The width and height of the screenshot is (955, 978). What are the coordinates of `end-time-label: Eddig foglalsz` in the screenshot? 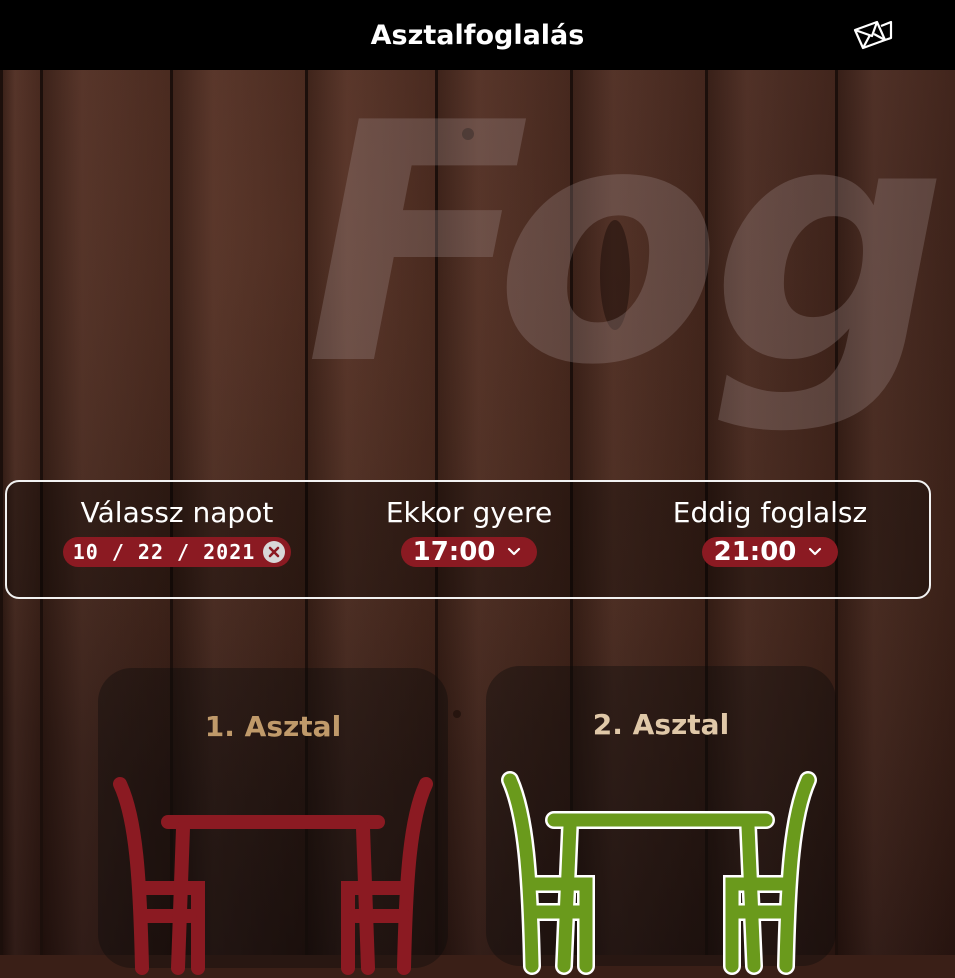 It's located at (770, 512).